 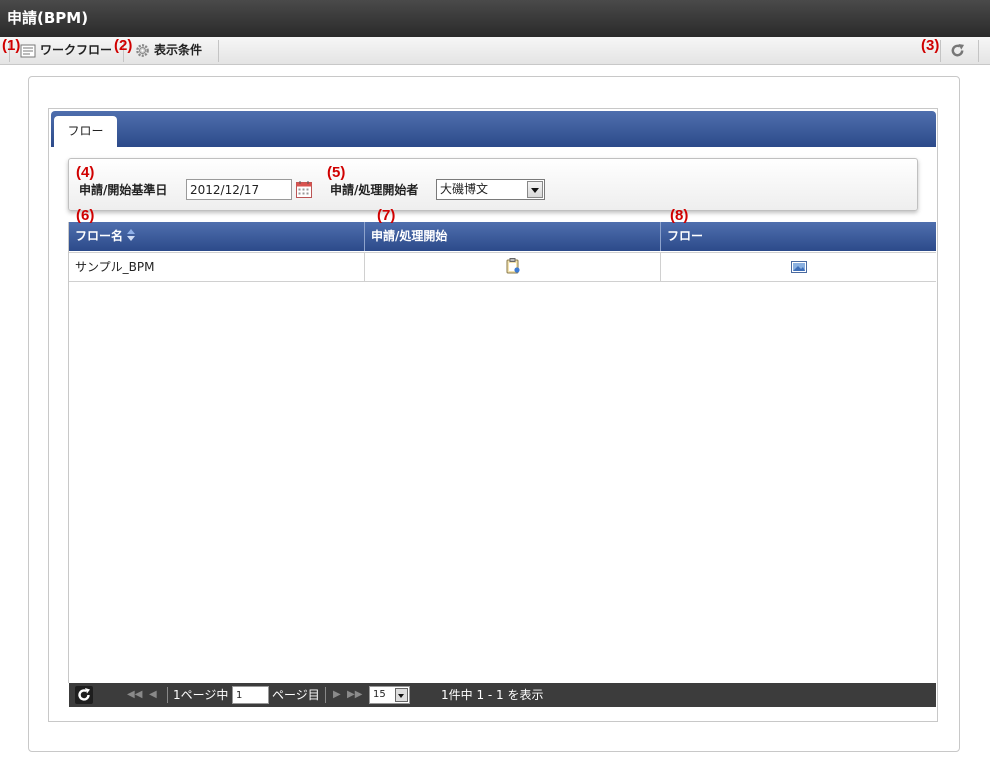 I want to click on flow-name-cell: サンプル_BPM, so click(x=217, y=267).